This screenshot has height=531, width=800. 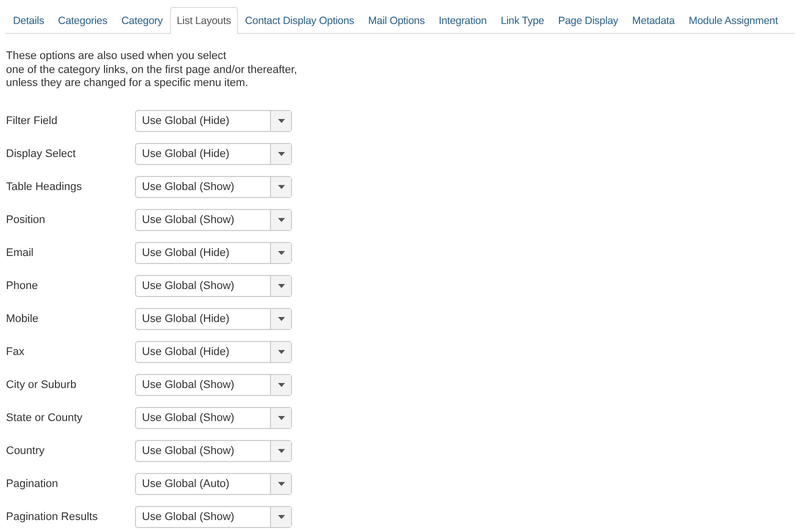 What do you see at coordinates (152, 70) in the screenshot?
I see `description-text: These options are also used when you select one of the category links, on the first page and/or thereafter, unless they are changed for a specific menu item.` at bounding box center [152, 70].